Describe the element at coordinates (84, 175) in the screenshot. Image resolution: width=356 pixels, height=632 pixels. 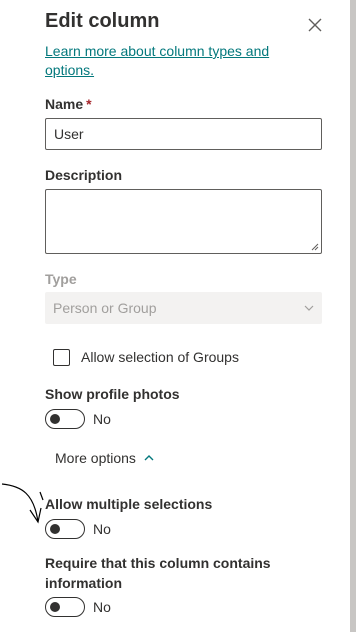
I see `description-label: Description` at that location.